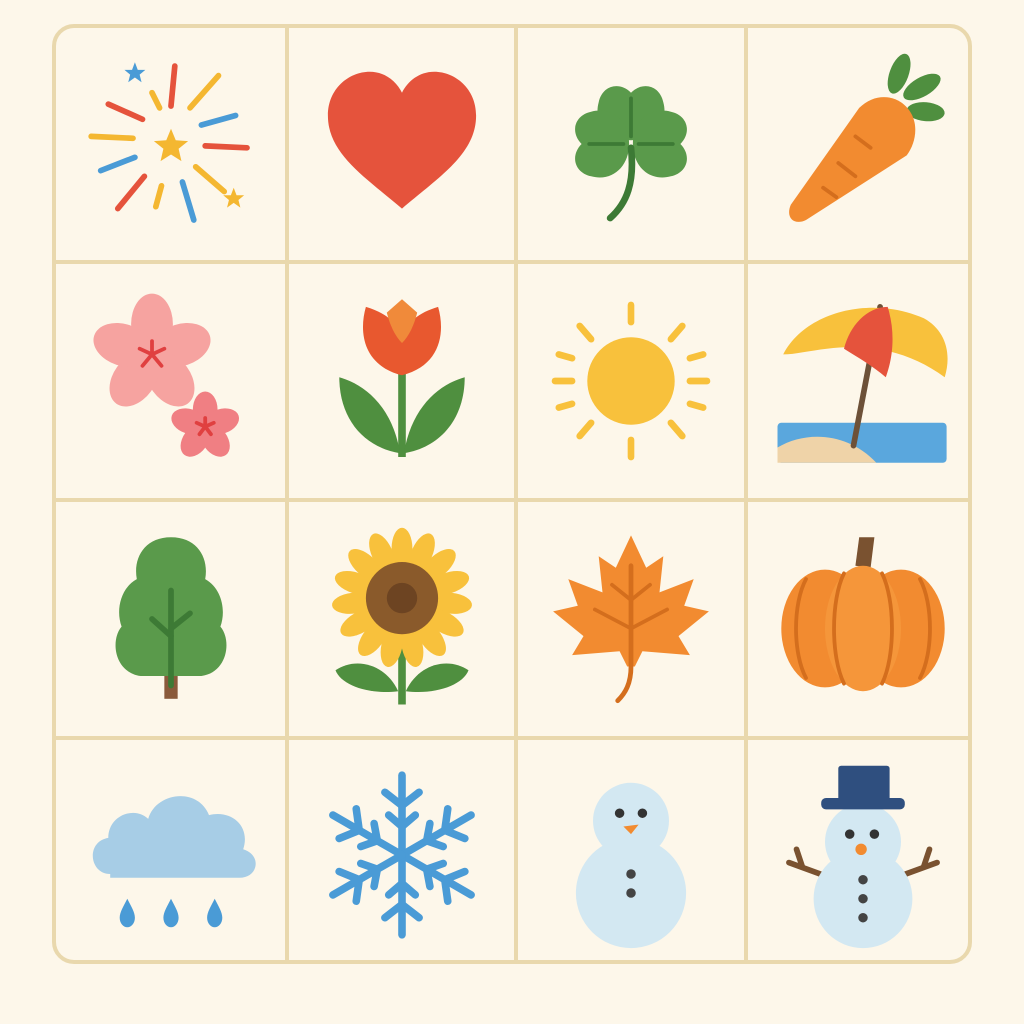 Image resolution: width=1024 pixels, height=1024 pixels. I want to click on tile-tree, so click(170, 619).